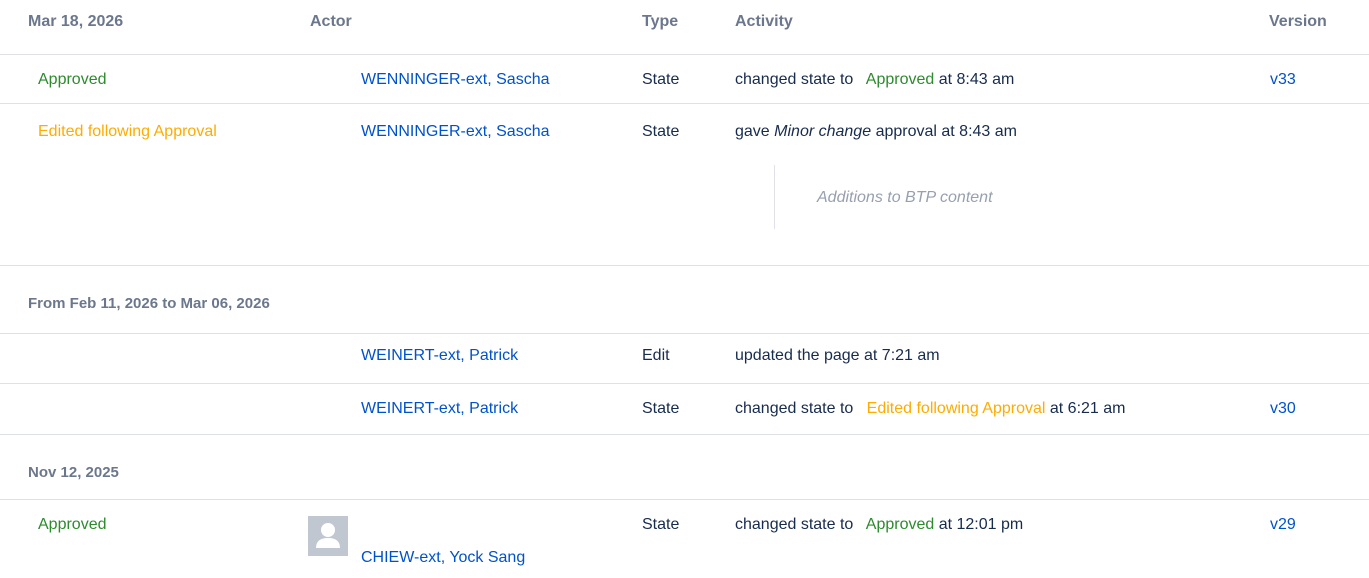  What do you see at coordinates (331, 21) in the screenshot?
I see `actor-column-header: Actor` at bounding box center [331, 21].